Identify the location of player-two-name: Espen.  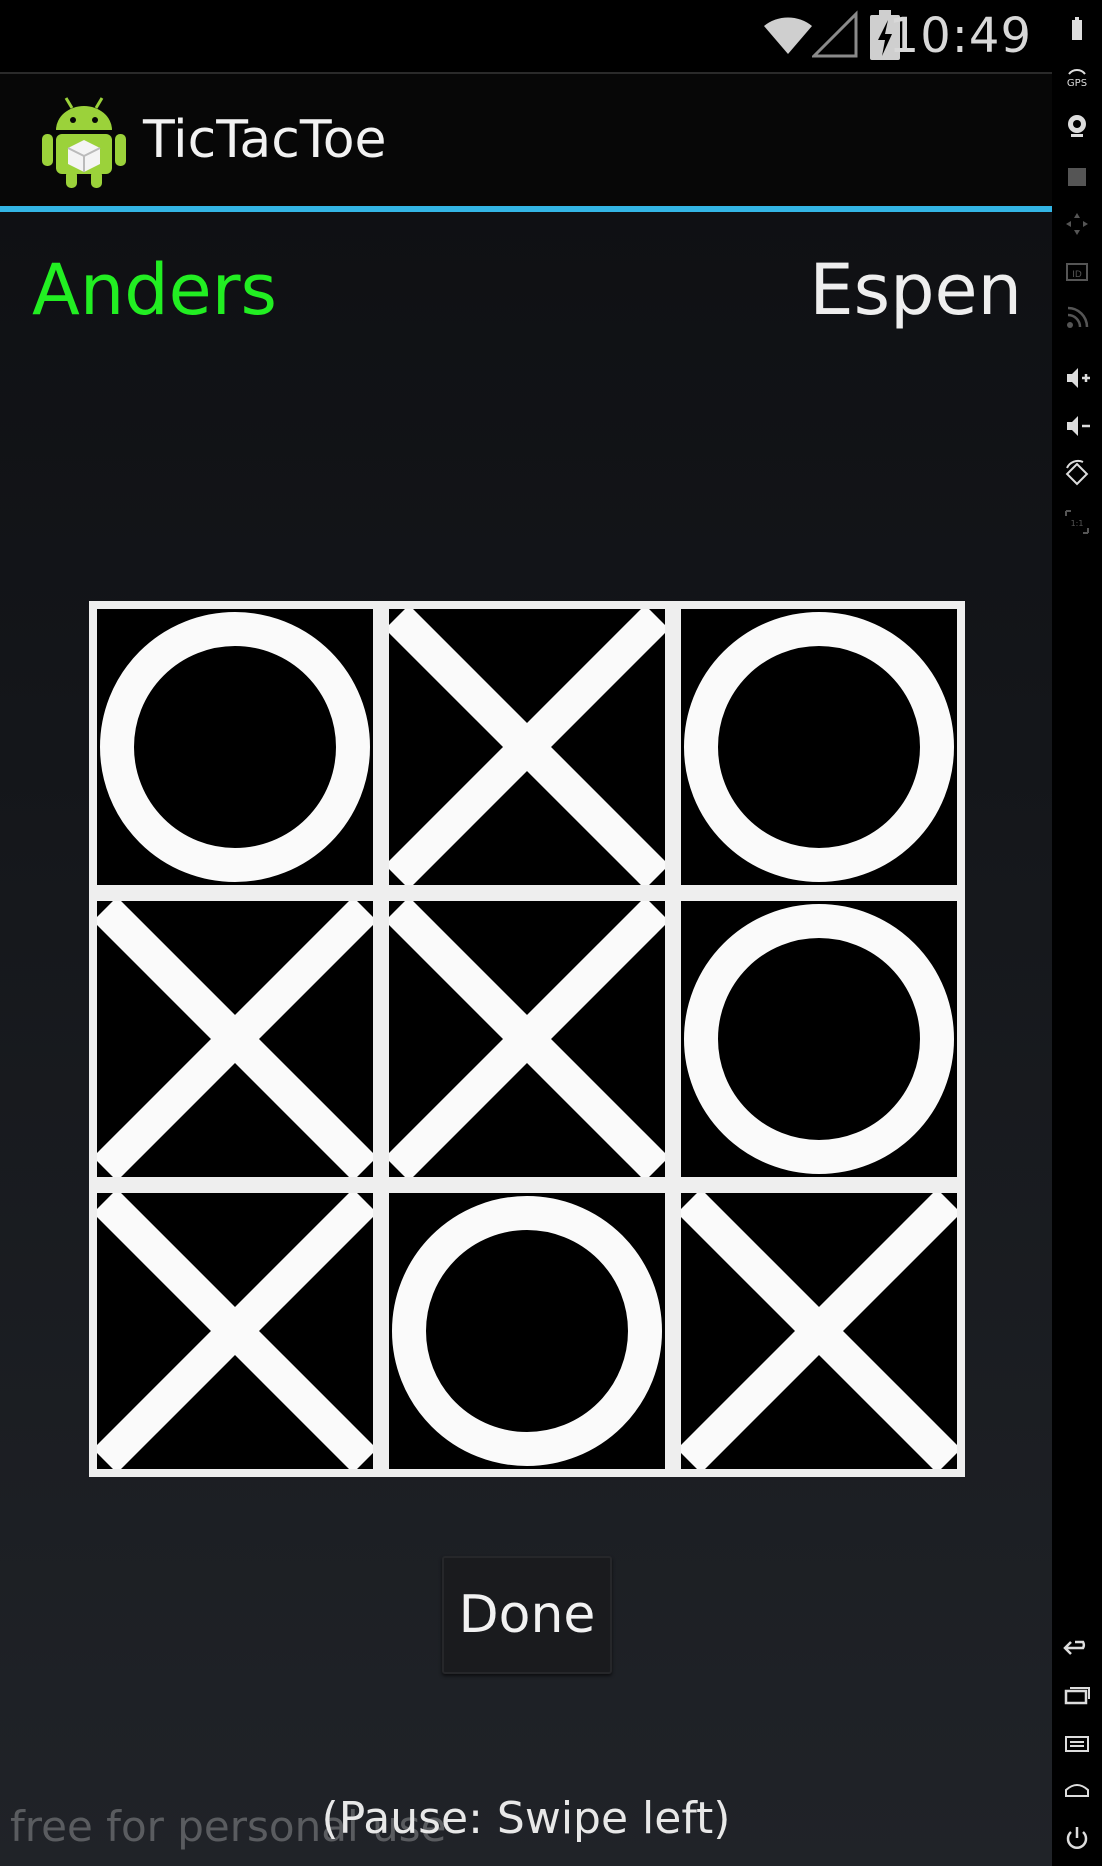
(915, 290).